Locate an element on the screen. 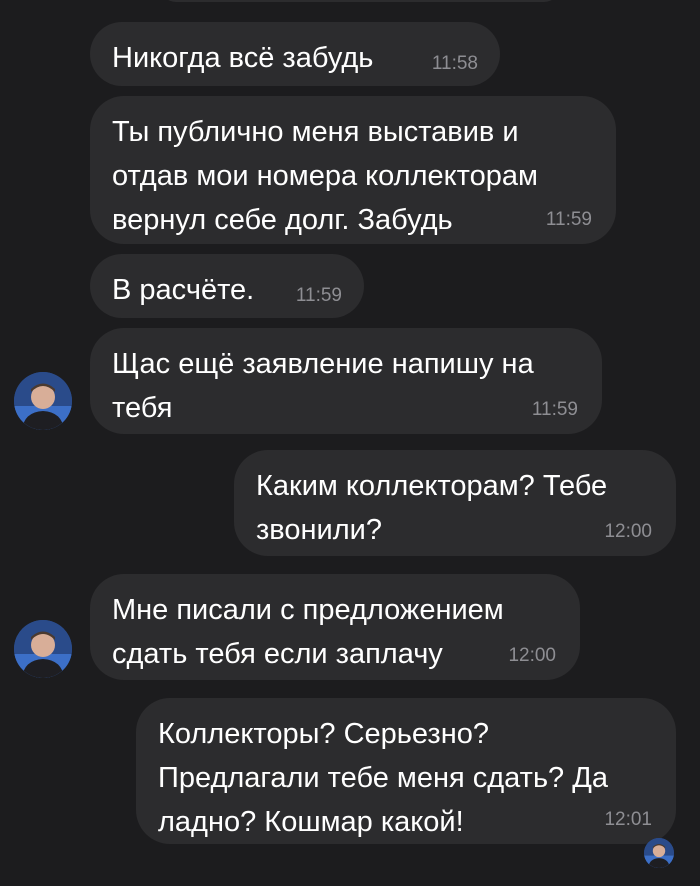  message-bubble-incoming: Никогда всё забудь 11:58 is located at coordinates (295, 54).